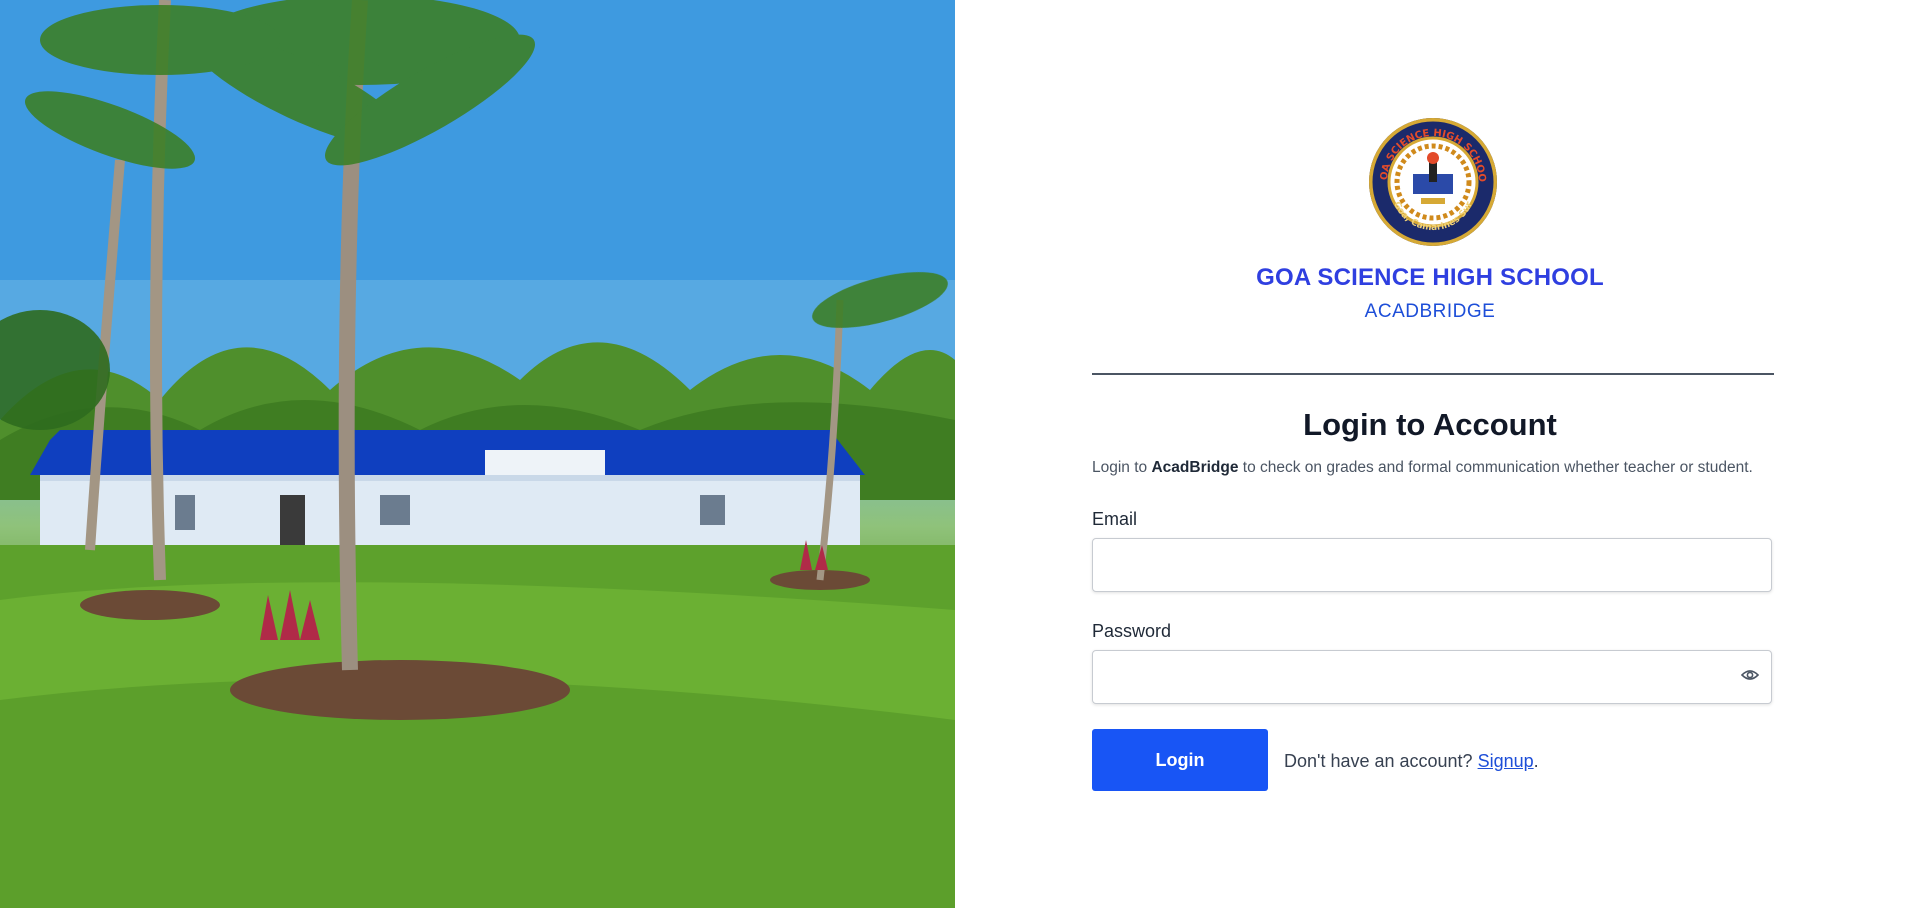  I want to click on password-input, so click(1398, 677).